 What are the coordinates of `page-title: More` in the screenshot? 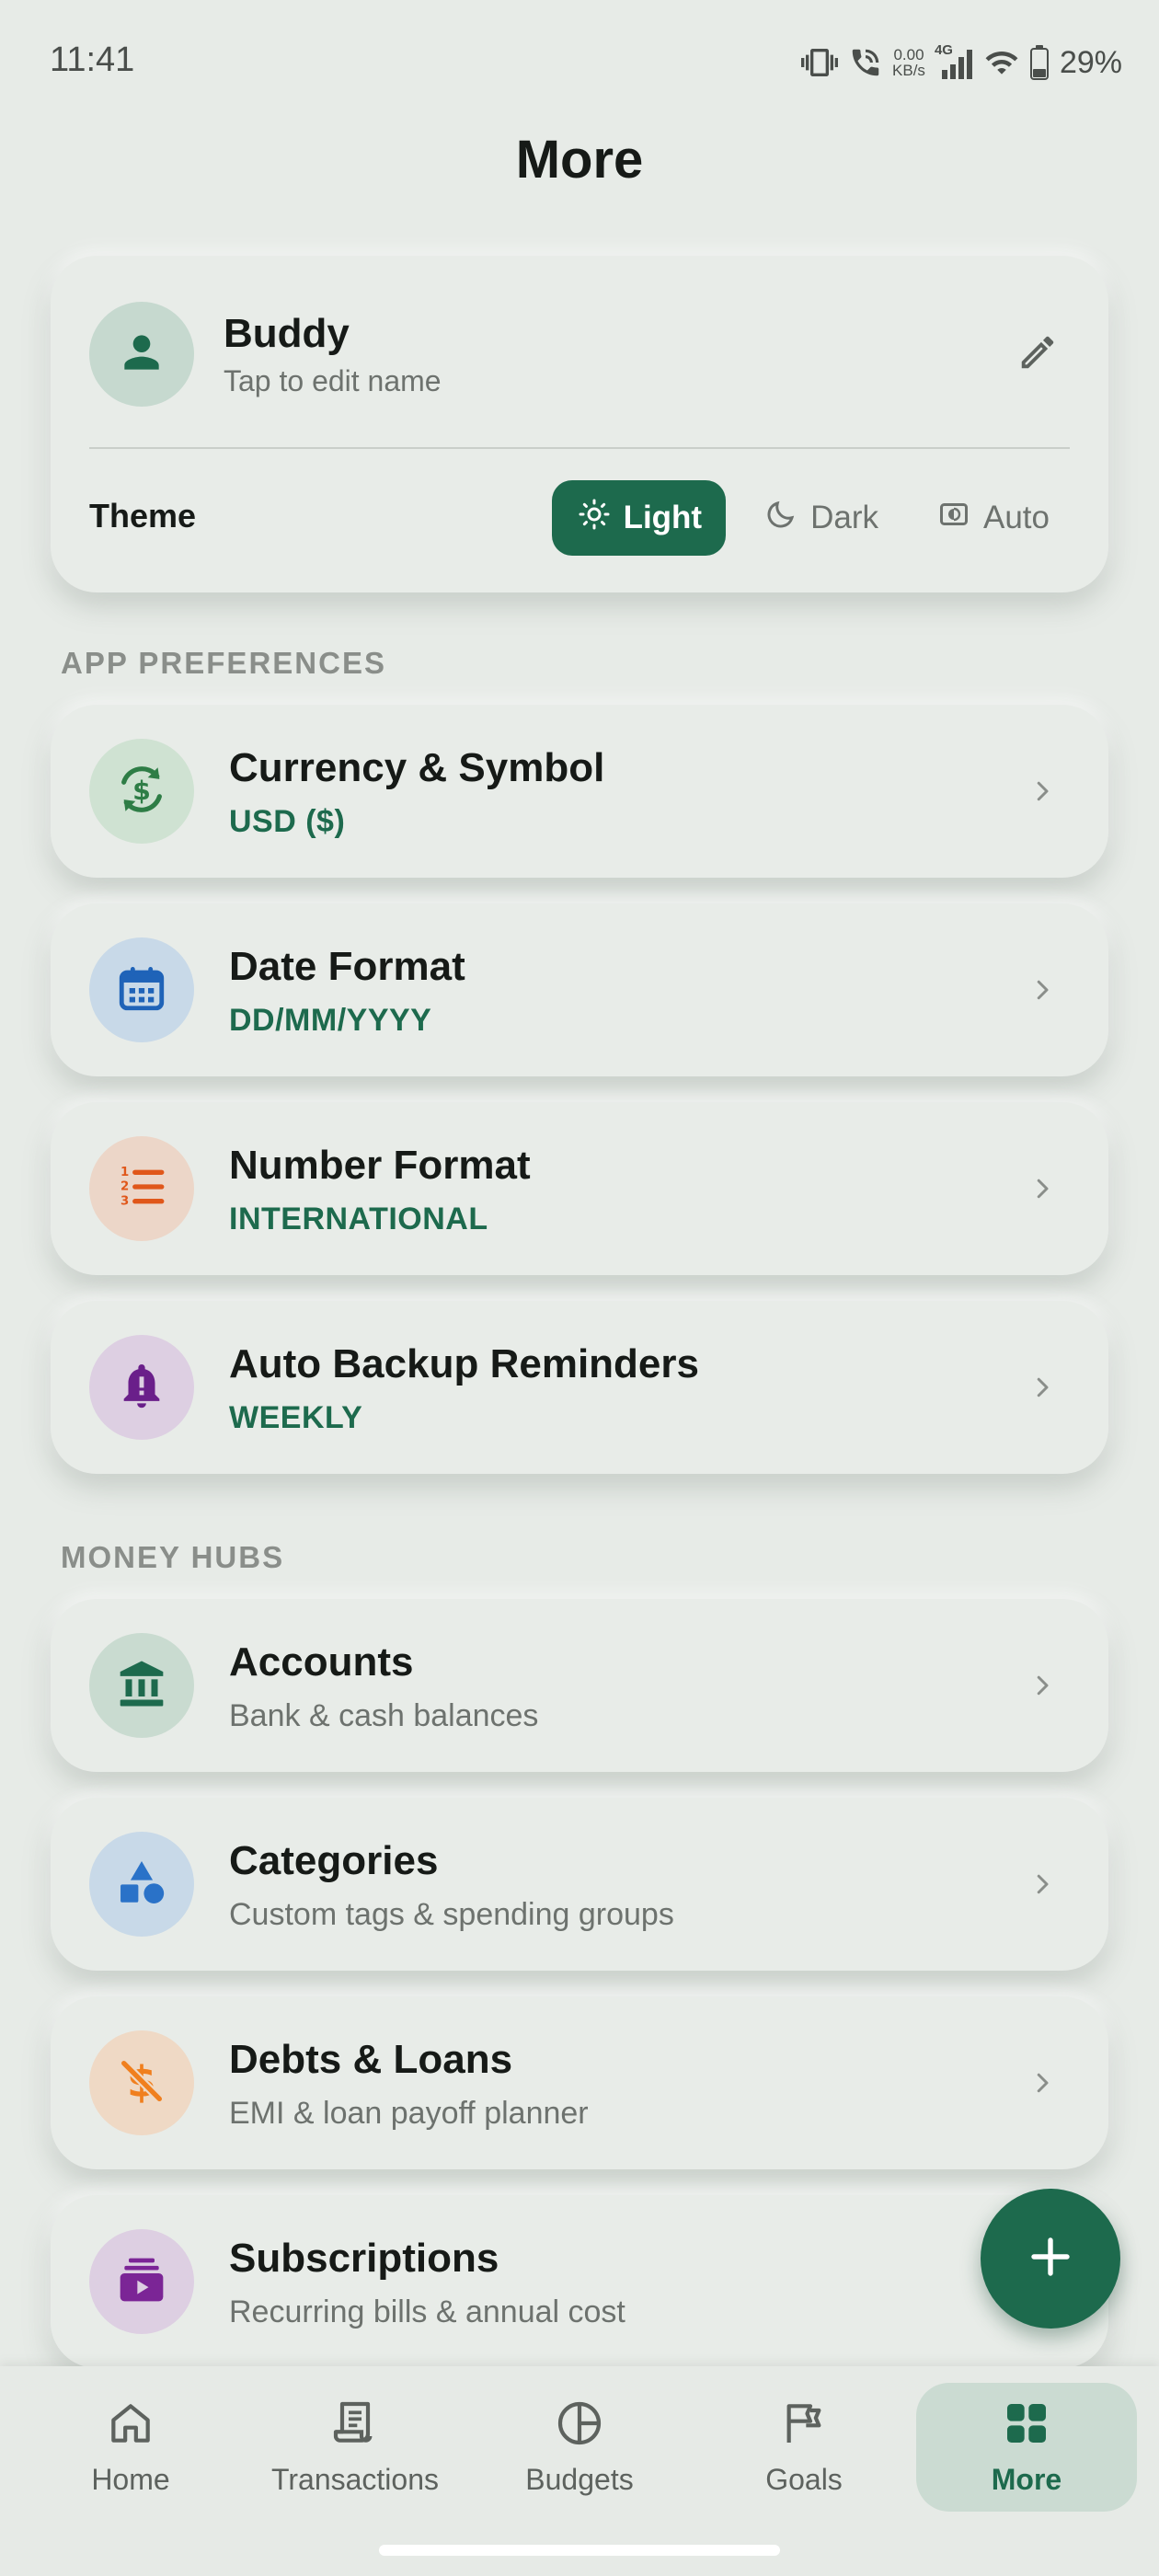 It's located at (579, 160).